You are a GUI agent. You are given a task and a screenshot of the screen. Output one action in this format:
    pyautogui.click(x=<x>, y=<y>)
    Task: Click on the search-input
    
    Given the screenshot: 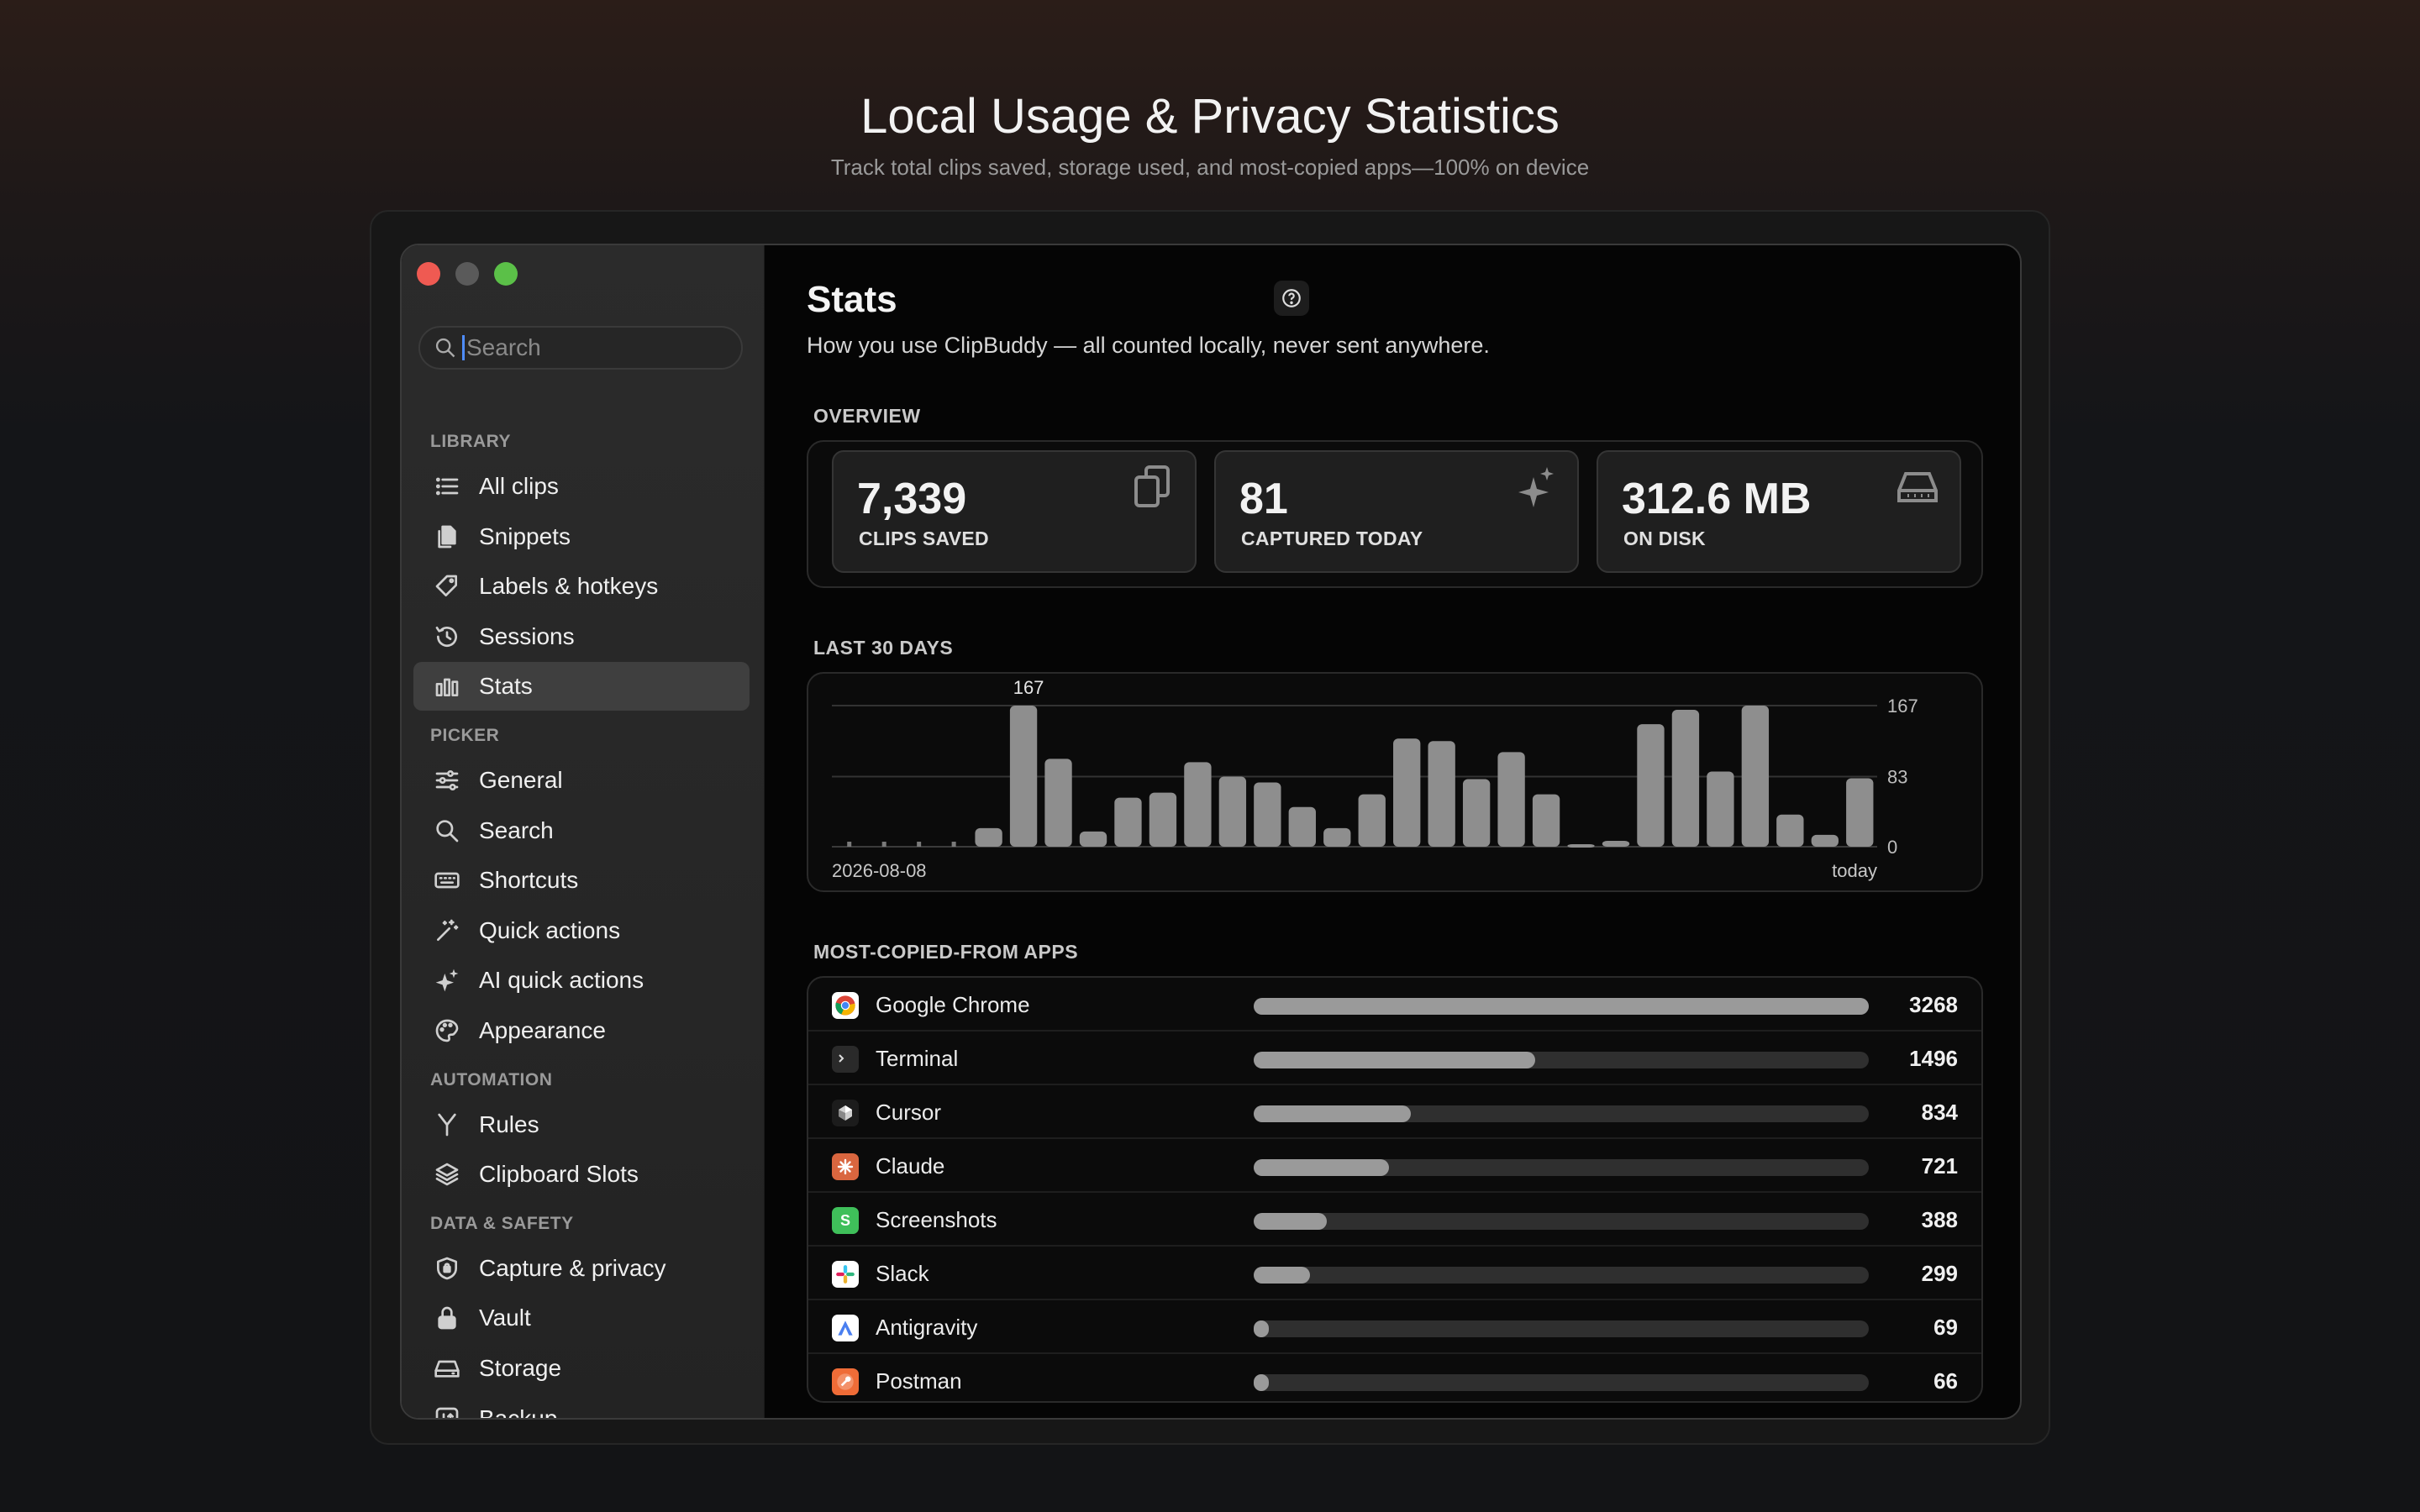 What is the action you would take?
    pyautogui.click(x=600, y=347)
    